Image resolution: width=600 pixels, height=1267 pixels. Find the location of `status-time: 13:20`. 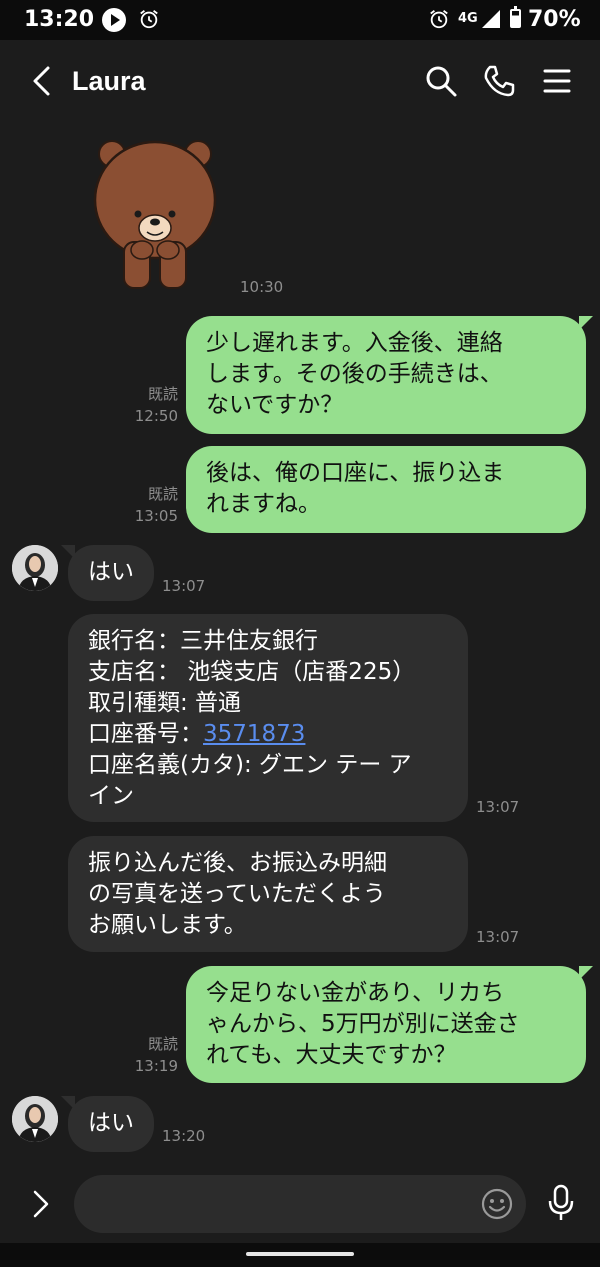

status-time: 13:20 is located at coordinates (59, 19).